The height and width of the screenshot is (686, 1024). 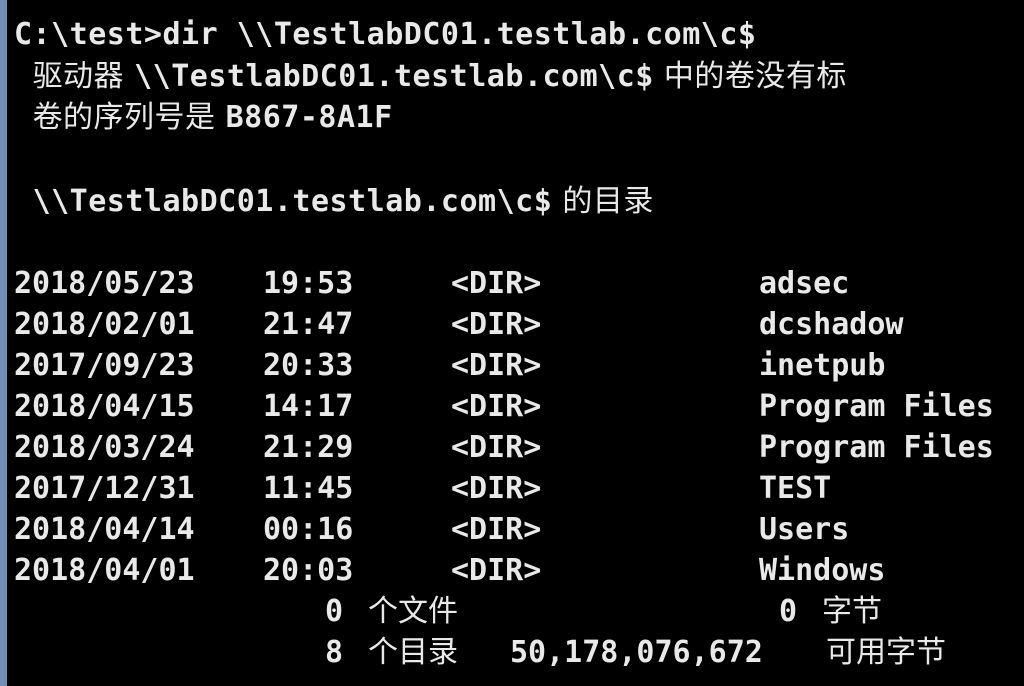 What do you see at coordinates (750, 76) in the screenshot?
I see `volume-suffix: 中的卷没有标` at bounding box center [750, 76].